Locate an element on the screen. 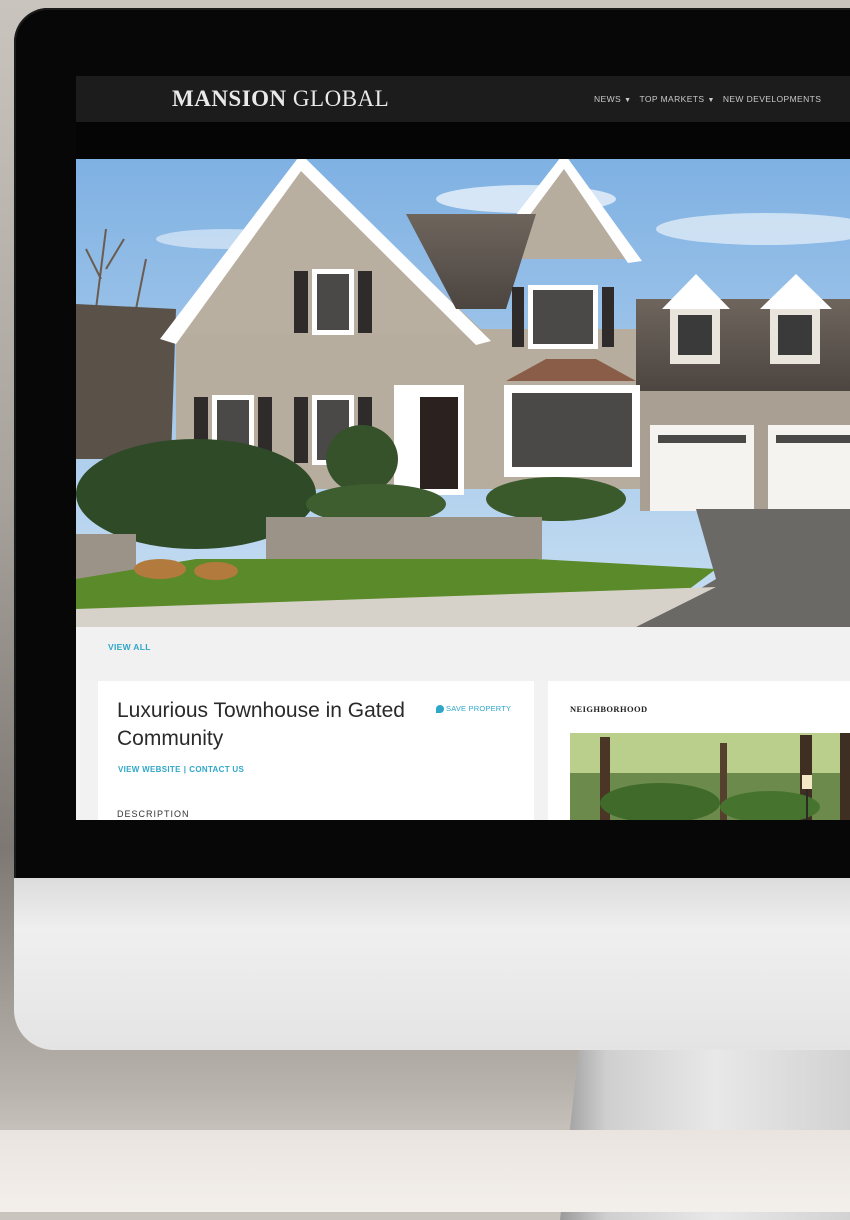 The image size is (850, 1220). main-nav: NEWS ▼ TOP MARKETS ▼ NEW DEVELOPMENTS is located at coordinates (707, 99).